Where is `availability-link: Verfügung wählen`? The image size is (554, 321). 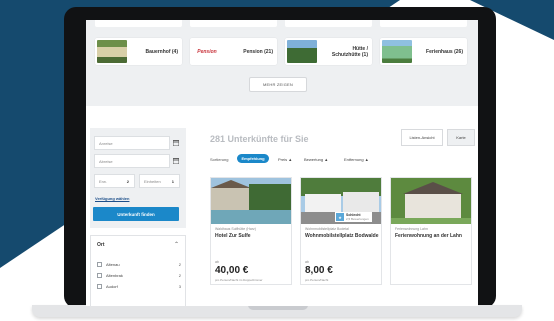 availability-link: Verfügung wählen is located at coordinates (112, 198).